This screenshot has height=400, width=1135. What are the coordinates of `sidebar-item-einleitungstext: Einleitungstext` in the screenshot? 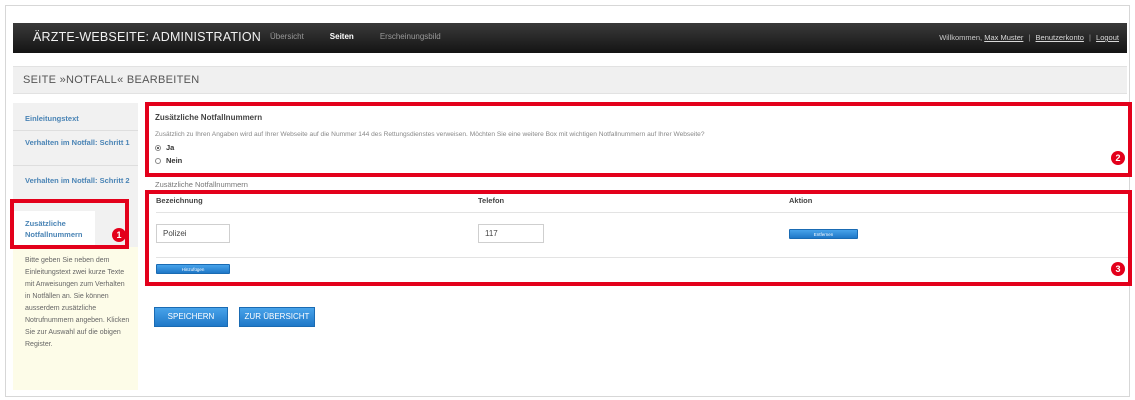 It's located at (75, 118).